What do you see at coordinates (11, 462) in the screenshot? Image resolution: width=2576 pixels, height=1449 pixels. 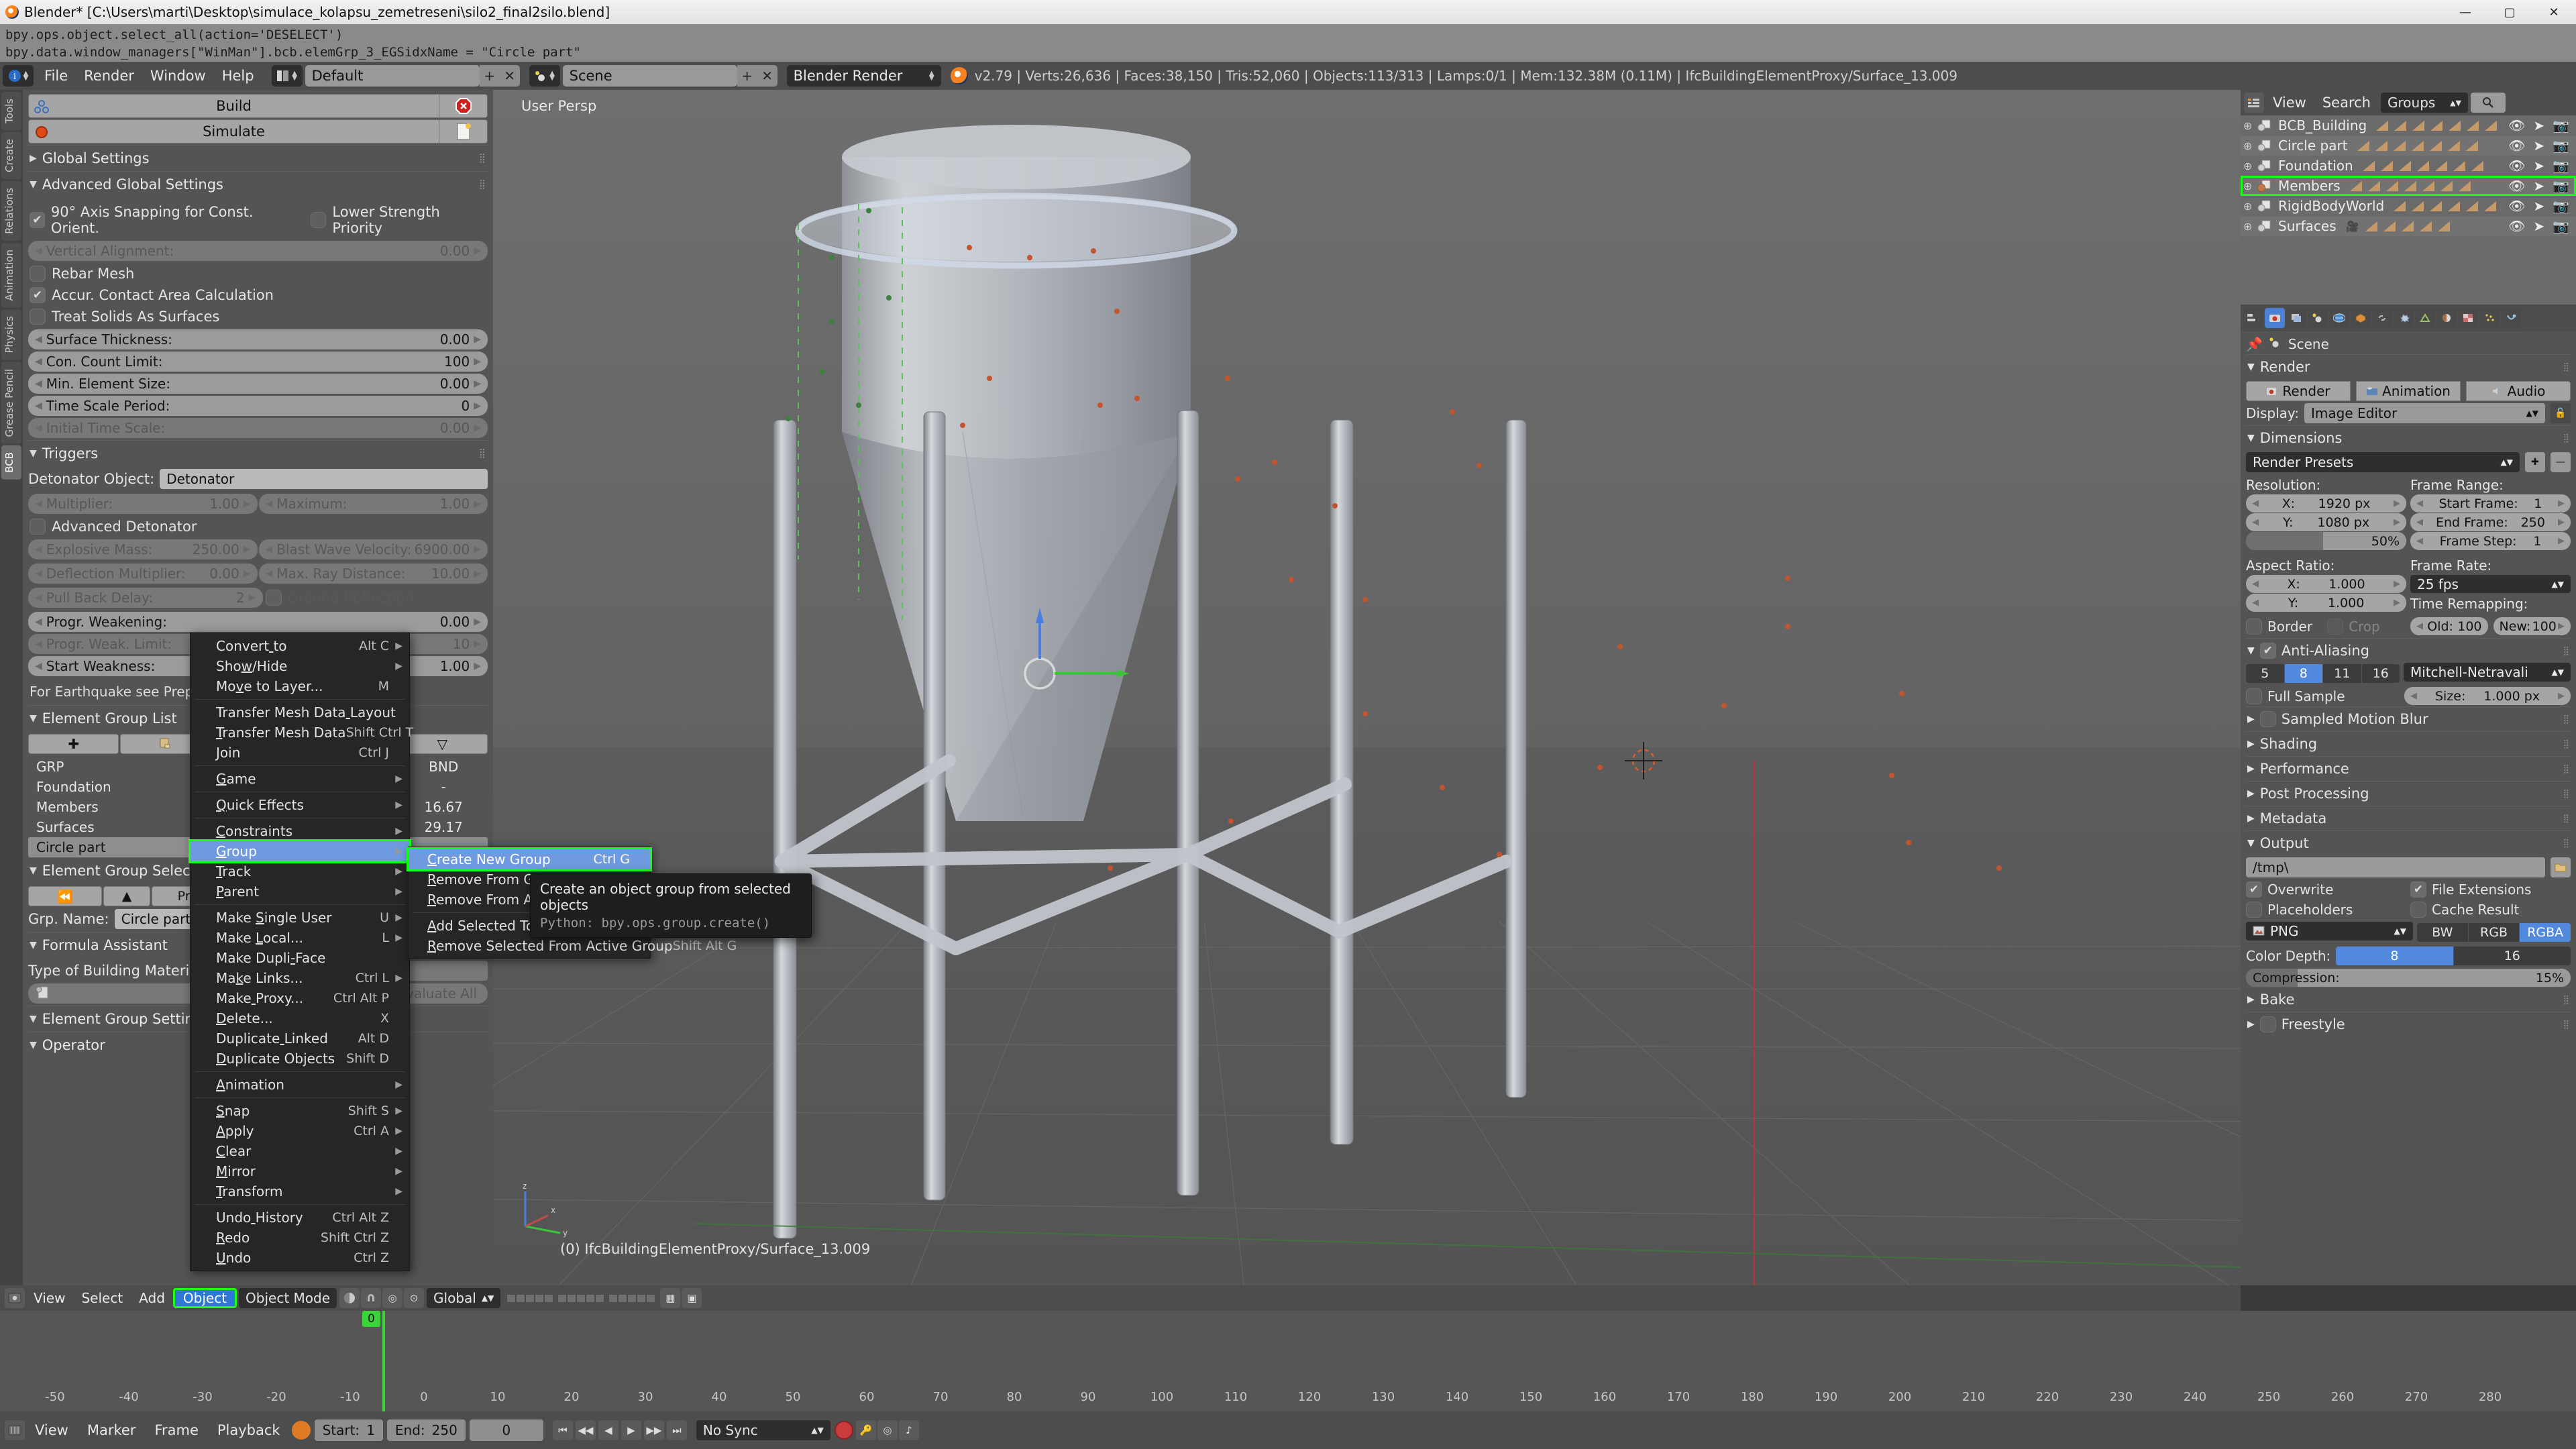 I see `tab-bcb: BCB` at bounding box center [11, 462].